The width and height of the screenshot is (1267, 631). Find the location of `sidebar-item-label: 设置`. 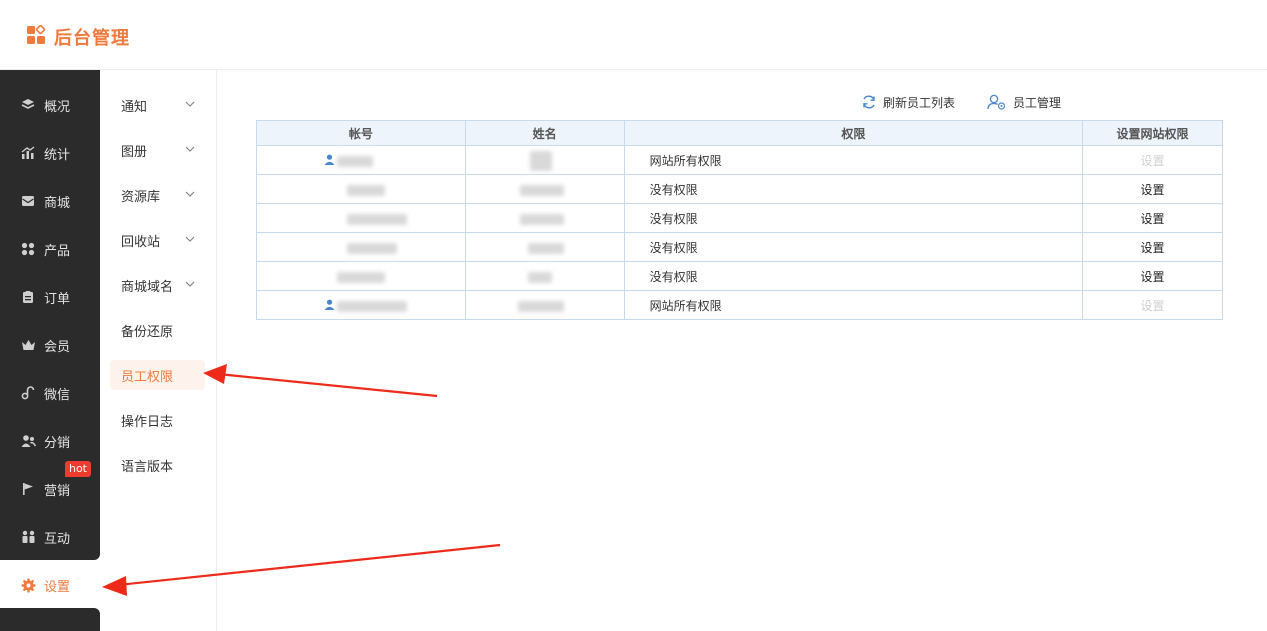

sidebar-item-label: 设置 is located at coordinates (57, 587).